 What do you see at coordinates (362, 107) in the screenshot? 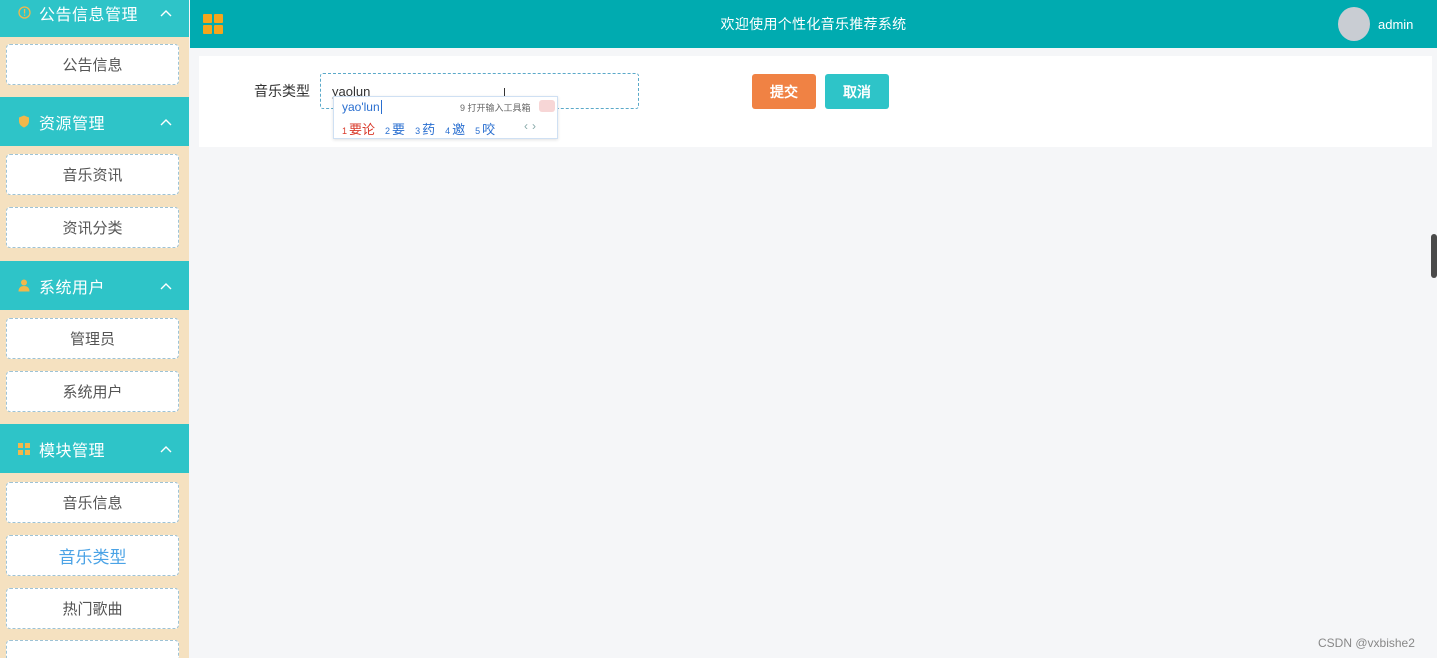
I see `ime-composition: yao'lun` at bounding box center [362, 107].